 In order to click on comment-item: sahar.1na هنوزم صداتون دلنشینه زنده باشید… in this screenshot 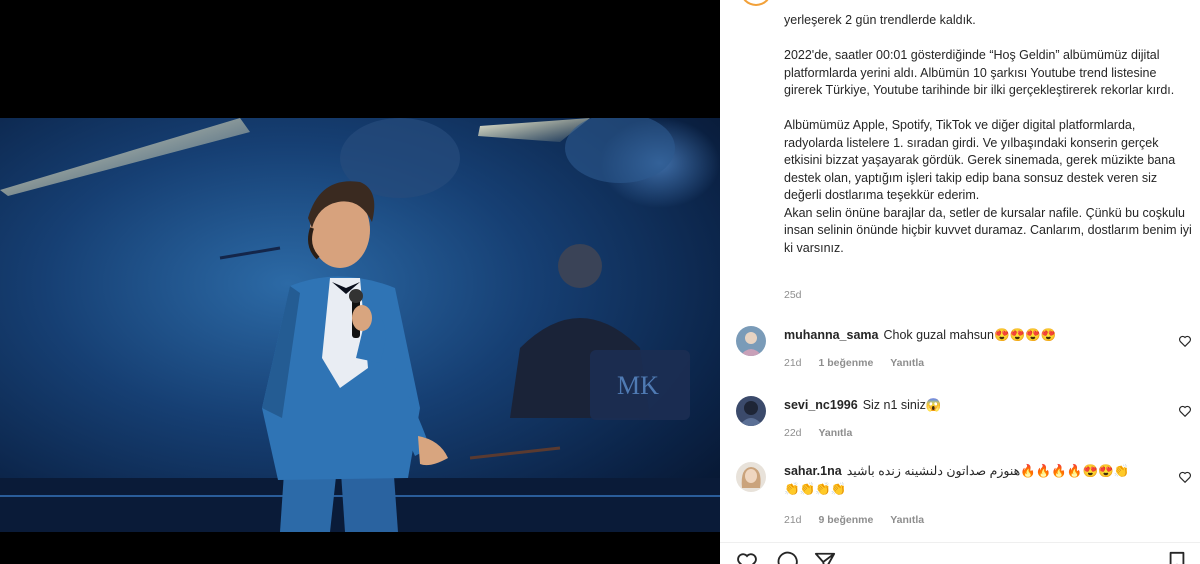, I will do `click(964, 497)`.